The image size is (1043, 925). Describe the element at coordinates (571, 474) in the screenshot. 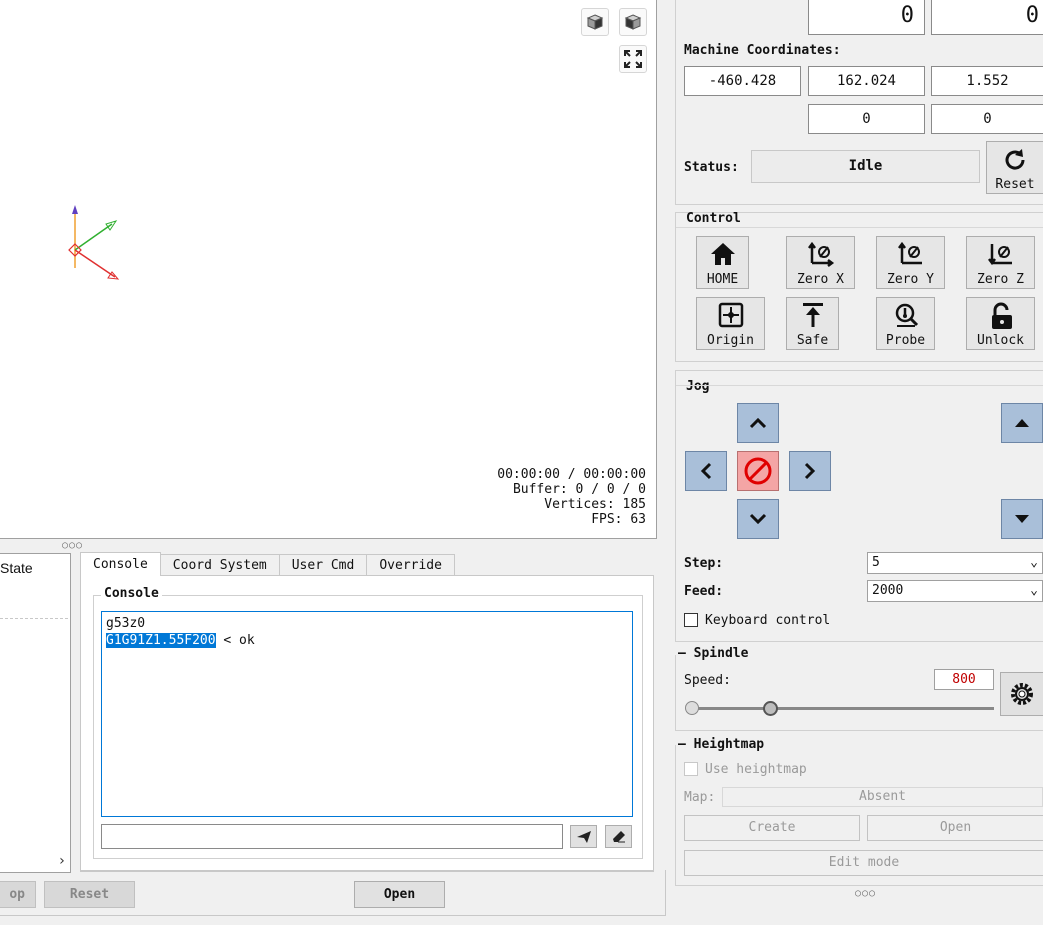

I see `time-readout: 00:00:00 / 00:00:00` at that location.